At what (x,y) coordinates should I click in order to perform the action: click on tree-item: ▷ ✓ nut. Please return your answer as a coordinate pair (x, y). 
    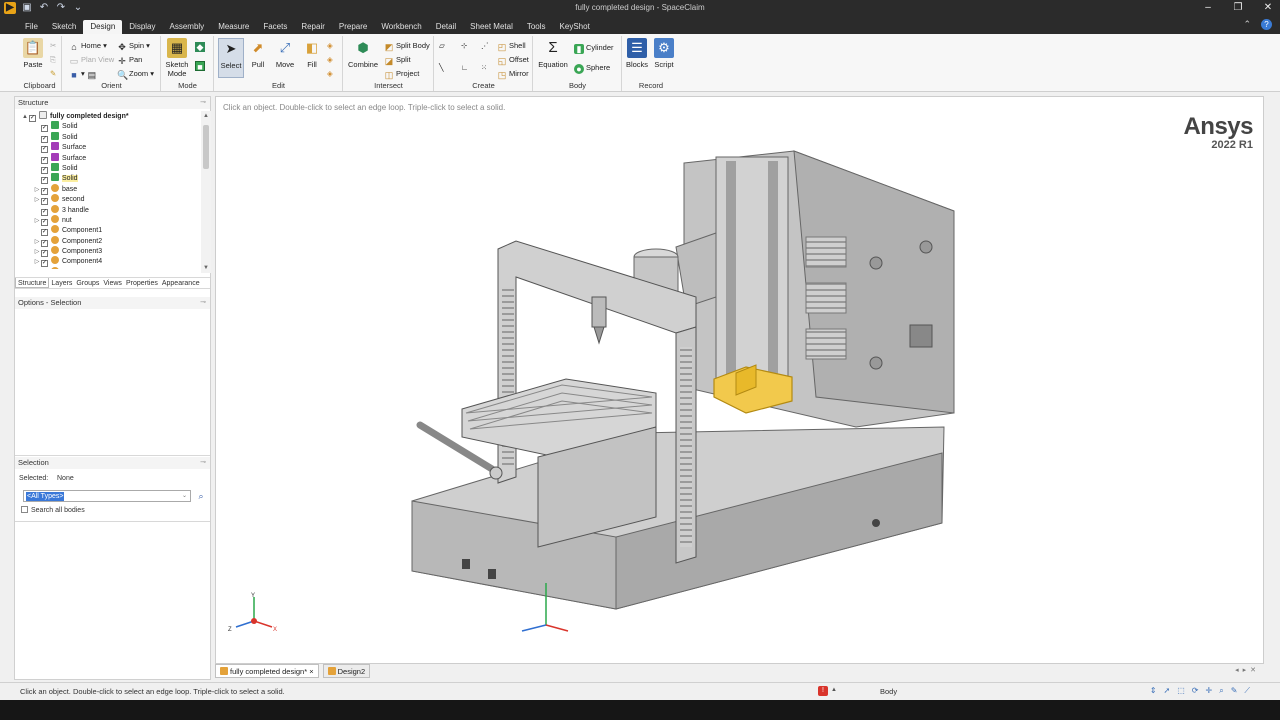
    Looking at the image, I should click on (108, 220).